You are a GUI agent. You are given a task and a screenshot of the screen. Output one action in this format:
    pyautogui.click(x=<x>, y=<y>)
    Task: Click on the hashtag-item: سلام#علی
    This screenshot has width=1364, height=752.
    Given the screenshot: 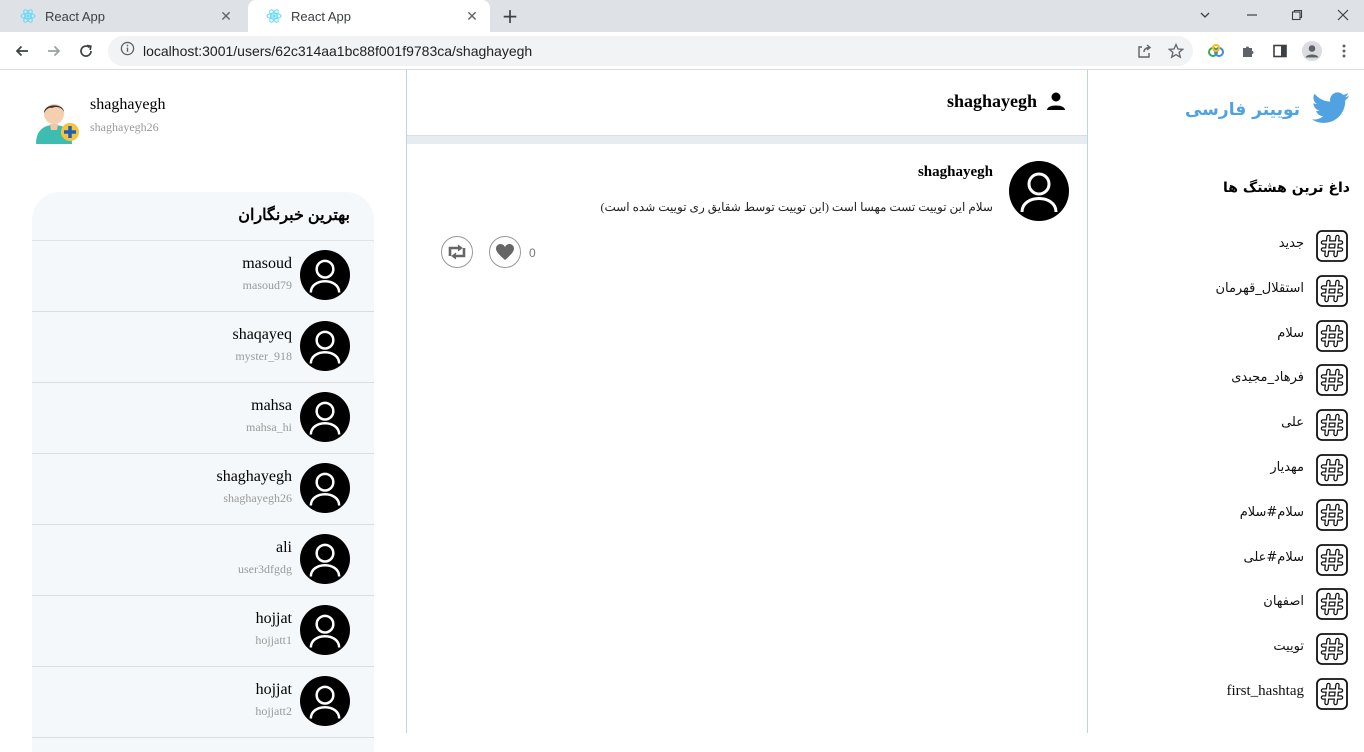 What is the action you would take?
    pyautogui.click(x=1228, y=560)
    